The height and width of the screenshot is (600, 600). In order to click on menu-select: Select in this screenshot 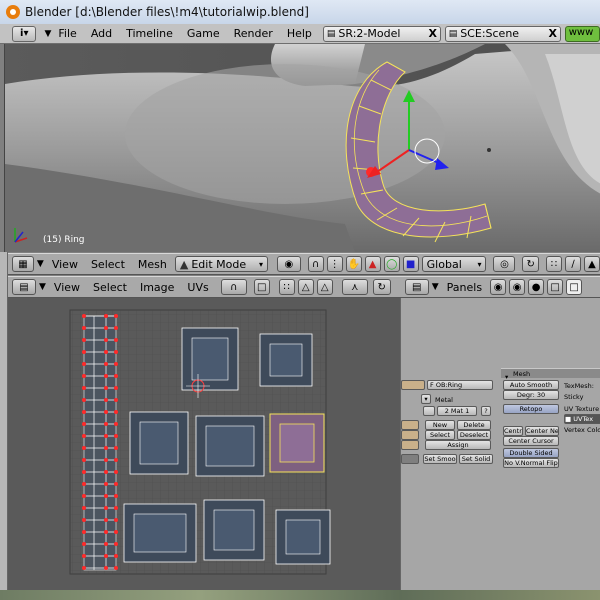, I will do `click(108, 264)`.